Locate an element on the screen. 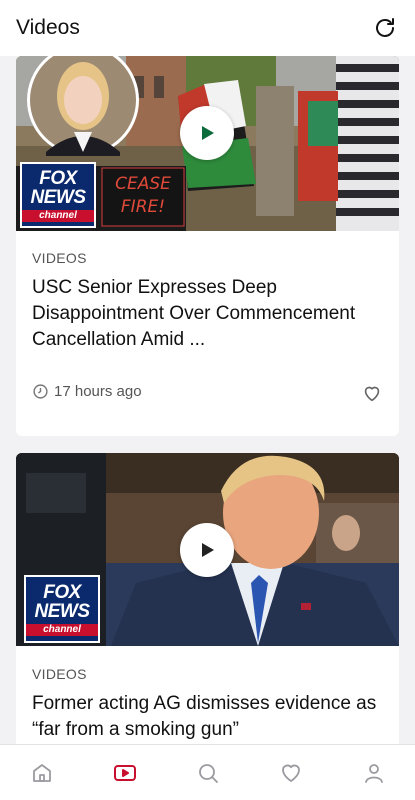  video-icon is located at coordinates (124, 772).